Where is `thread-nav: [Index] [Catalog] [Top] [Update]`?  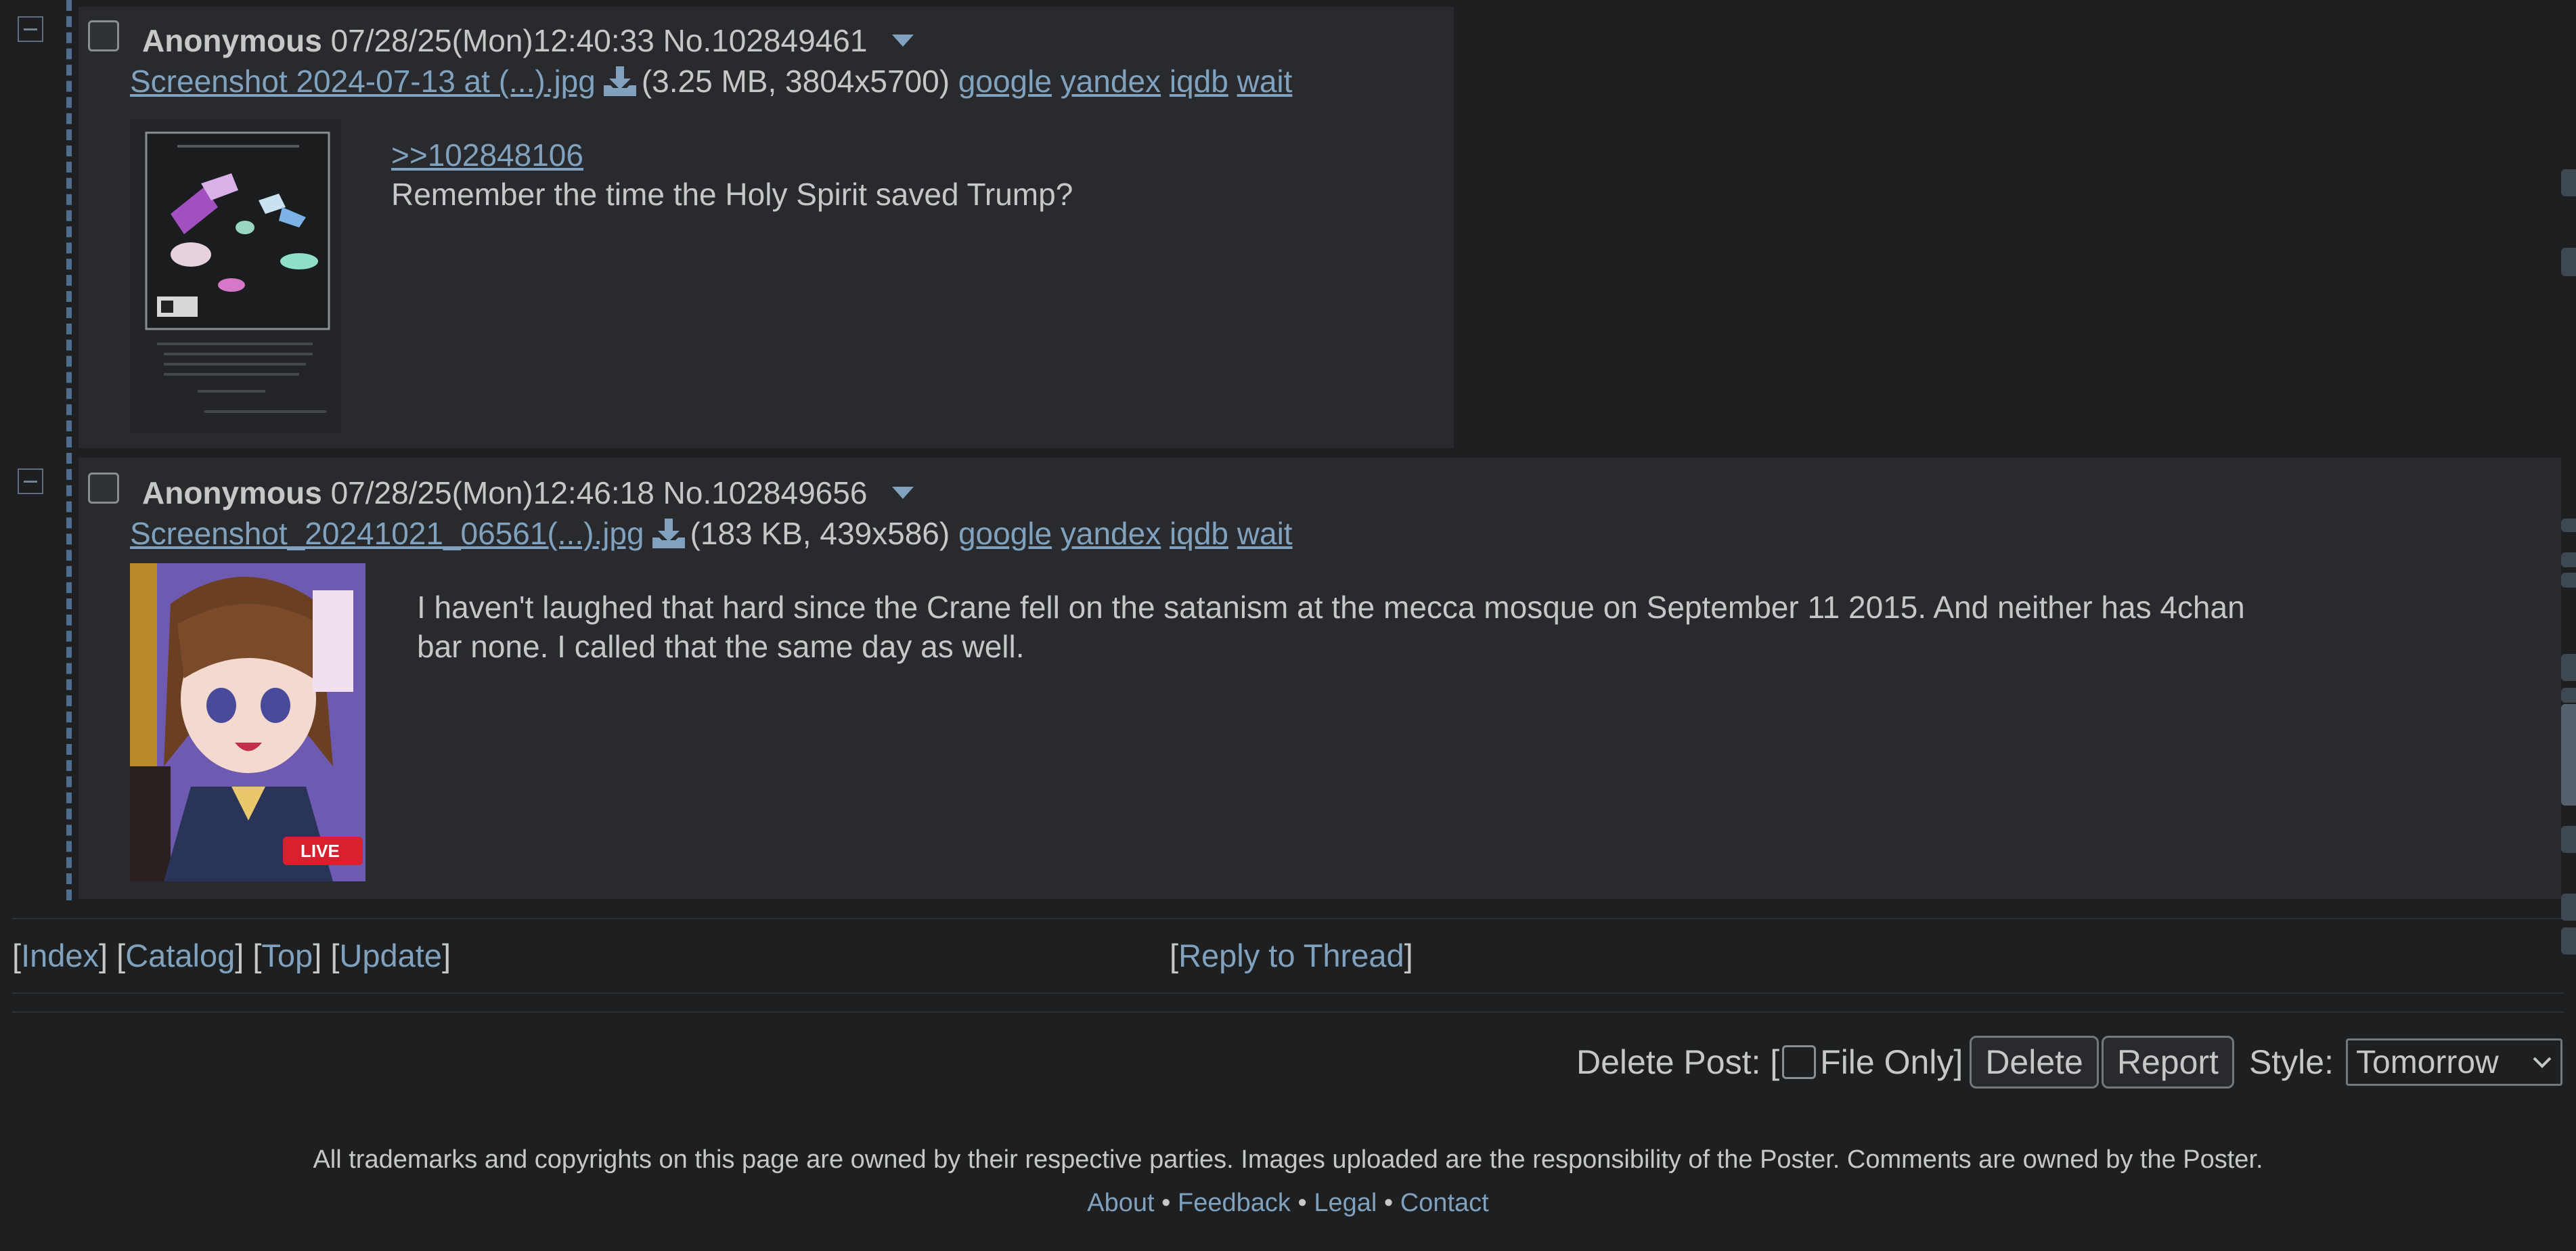
thread-nav: [Index] [Catalog] [Top] [Update] is located at coordinates (231, 955).